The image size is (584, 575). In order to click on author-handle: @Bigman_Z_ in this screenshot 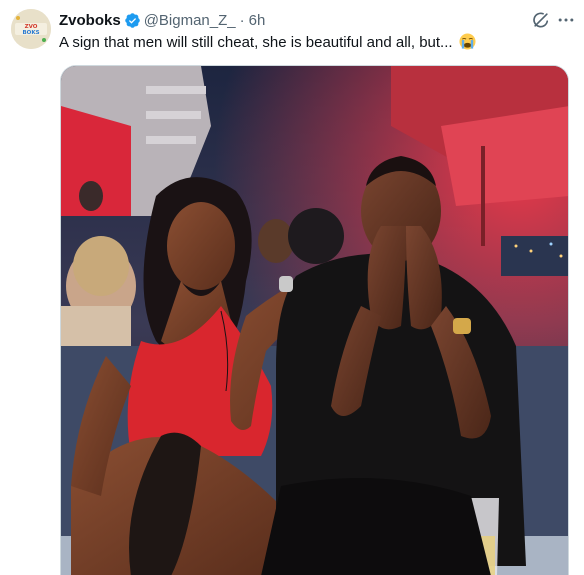, I will do `click(190, 20)`.